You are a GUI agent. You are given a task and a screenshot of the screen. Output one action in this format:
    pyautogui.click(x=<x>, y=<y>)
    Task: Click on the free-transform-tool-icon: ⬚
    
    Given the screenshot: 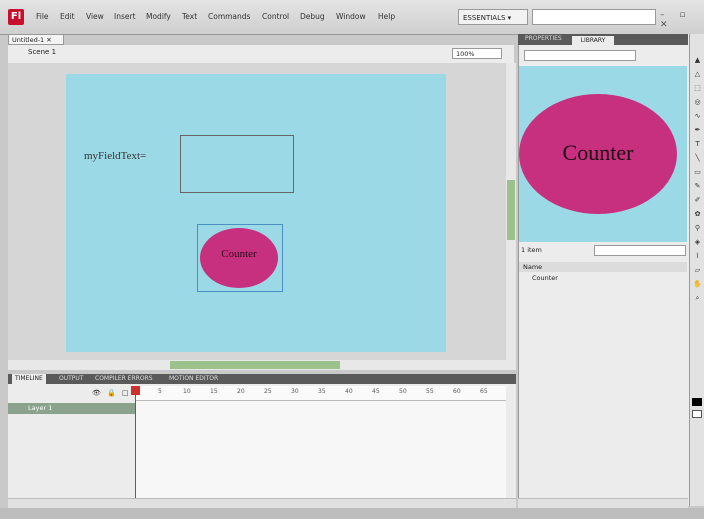 What is the action you would take?
    pyautogui.click(x=697, y=88)
    